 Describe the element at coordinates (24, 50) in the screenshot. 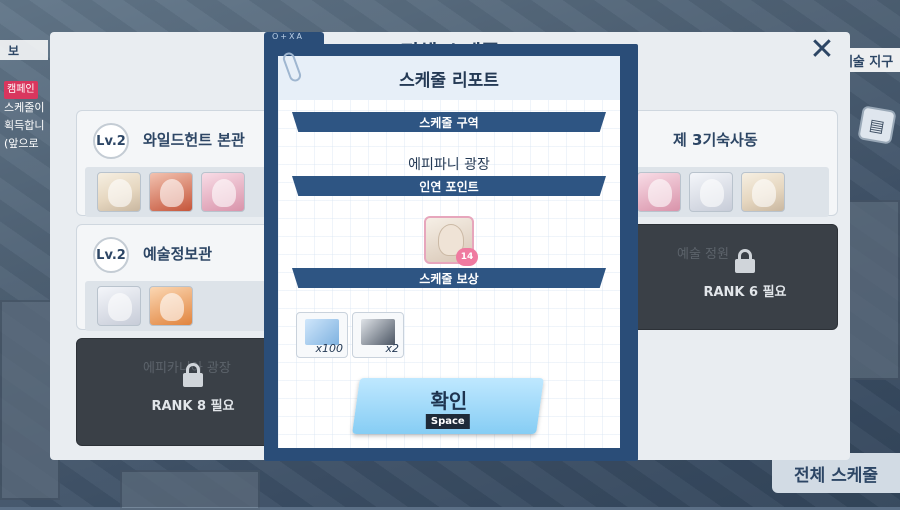

I see `region-tab: 보` at that location.